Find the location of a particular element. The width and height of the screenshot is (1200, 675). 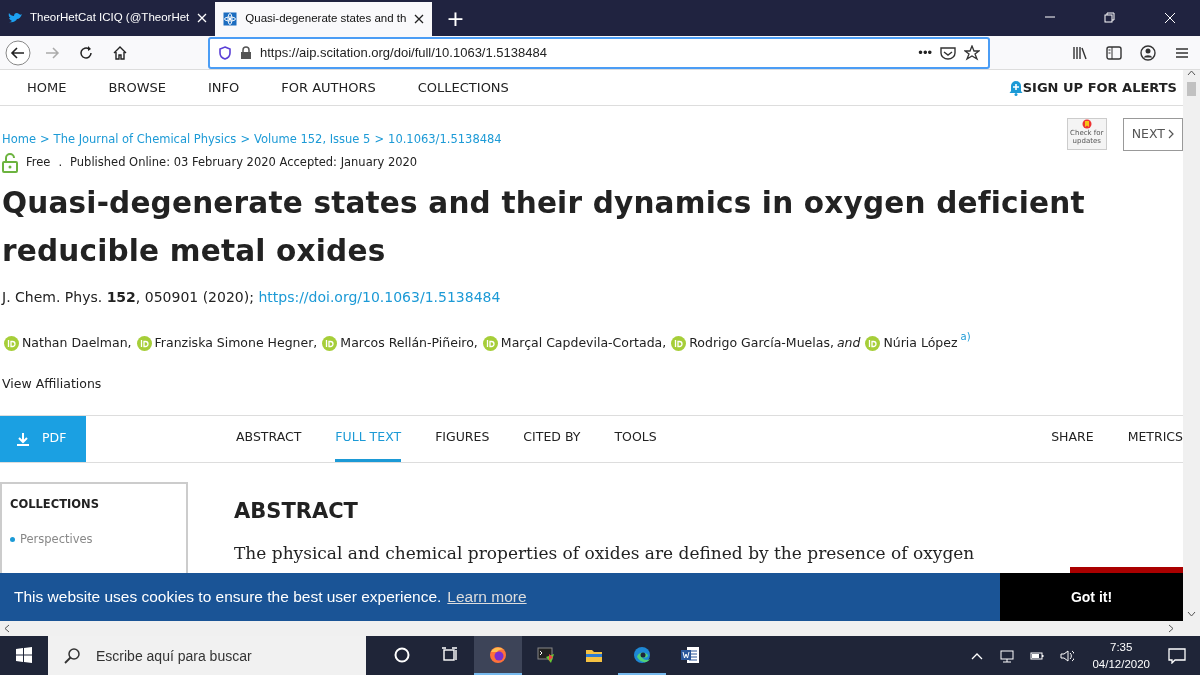

open-lock-icon is located at coordinates (10, 162).